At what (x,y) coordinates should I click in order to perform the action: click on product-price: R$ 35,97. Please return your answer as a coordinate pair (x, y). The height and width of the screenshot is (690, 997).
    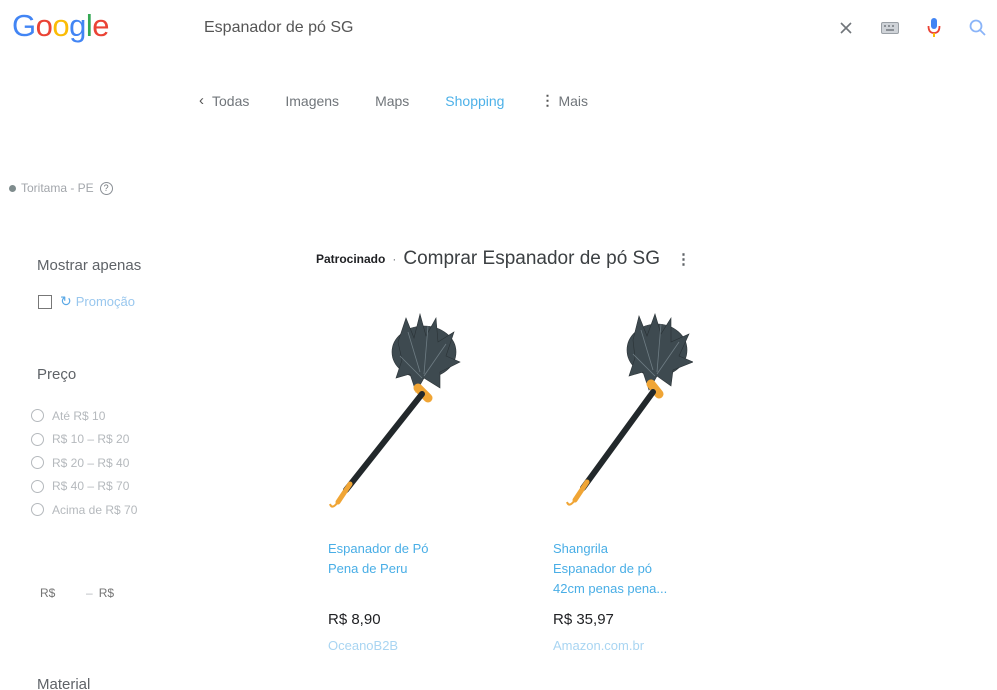
    Looking at the image, I should click on (583, 619).